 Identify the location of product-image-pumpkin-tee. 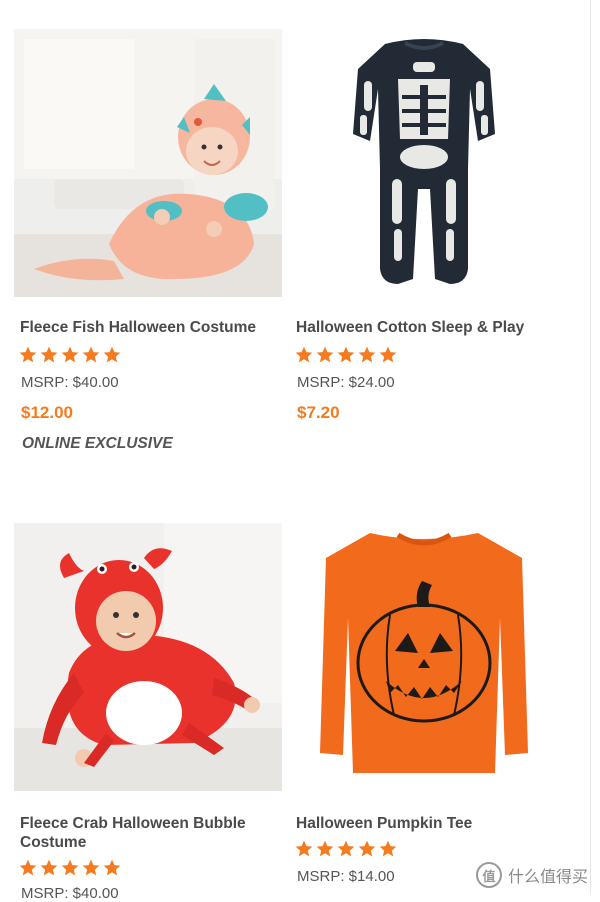
(424, 657).